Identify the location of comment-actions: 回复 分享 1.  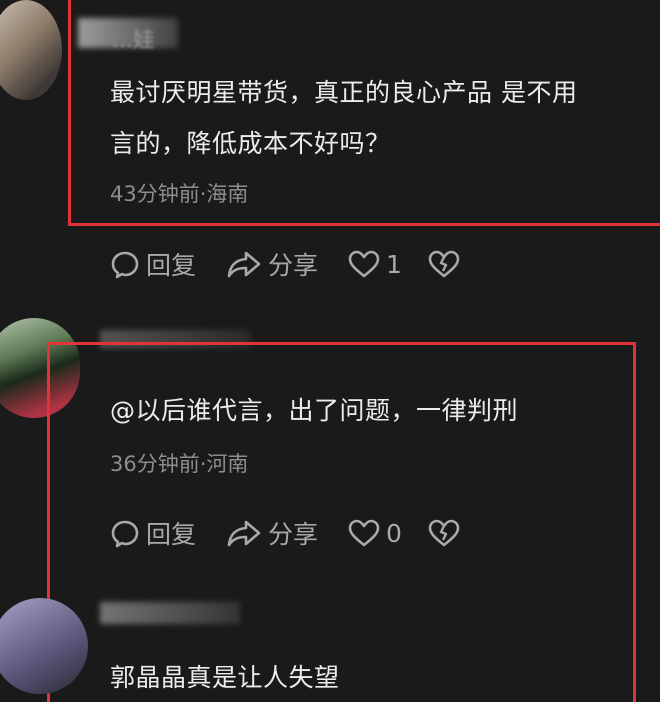
(303, 264).